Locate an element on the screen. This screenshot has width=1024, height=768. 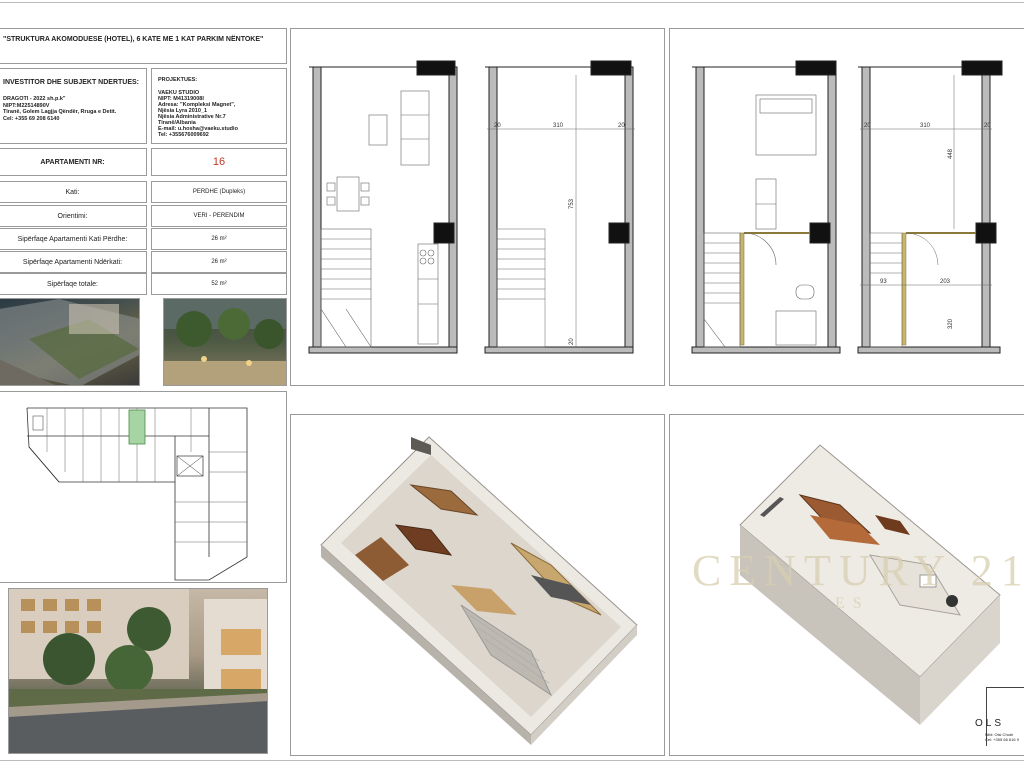
render-photo-courtyard is located at coordinates (70, 342).